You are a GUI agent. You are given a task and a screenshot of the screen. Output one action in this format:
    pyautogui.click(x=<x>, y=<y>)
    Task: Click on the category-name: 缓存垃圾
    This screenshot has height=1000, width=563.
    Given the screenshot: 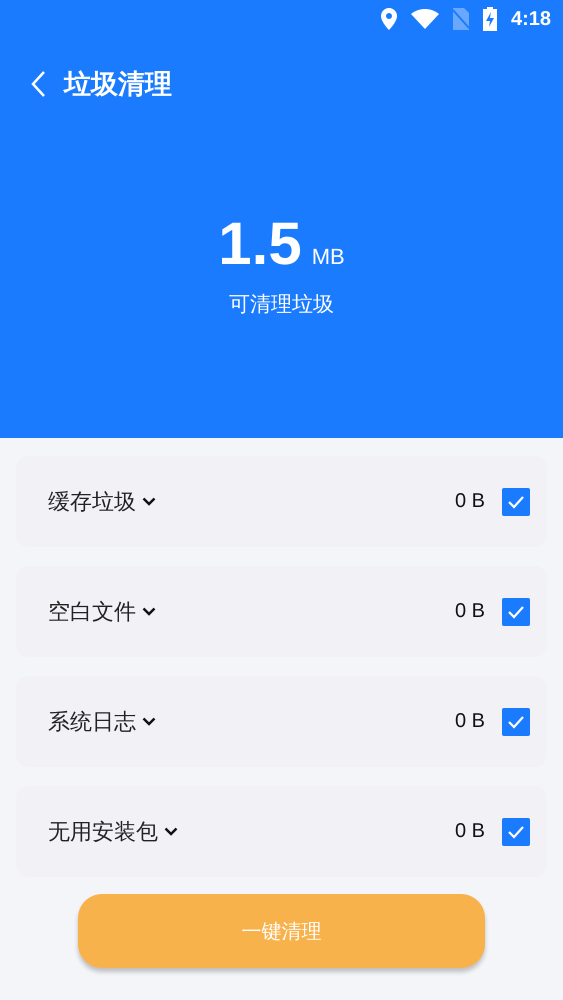 What is the action you would take?
    pyautogui.click(x=92, y=502)
    